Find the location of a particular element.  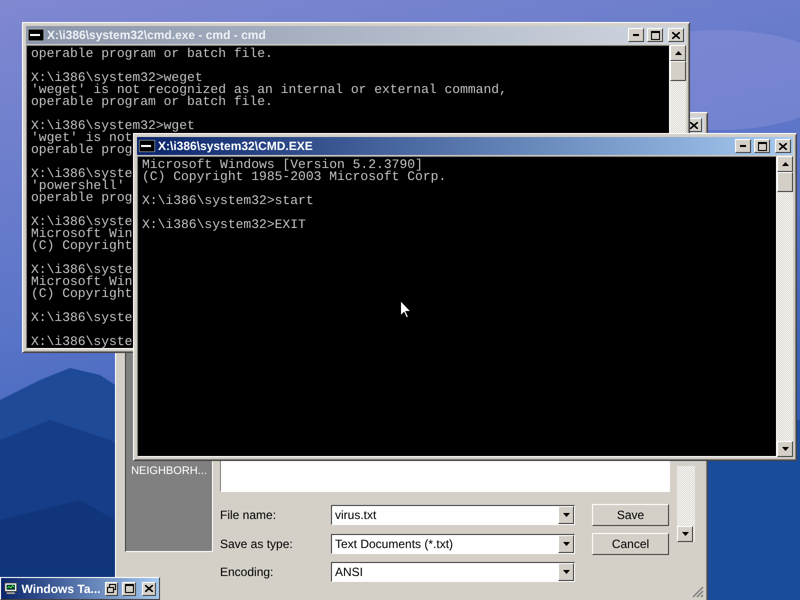

monitor-icon is located at coordinates (11, 588).